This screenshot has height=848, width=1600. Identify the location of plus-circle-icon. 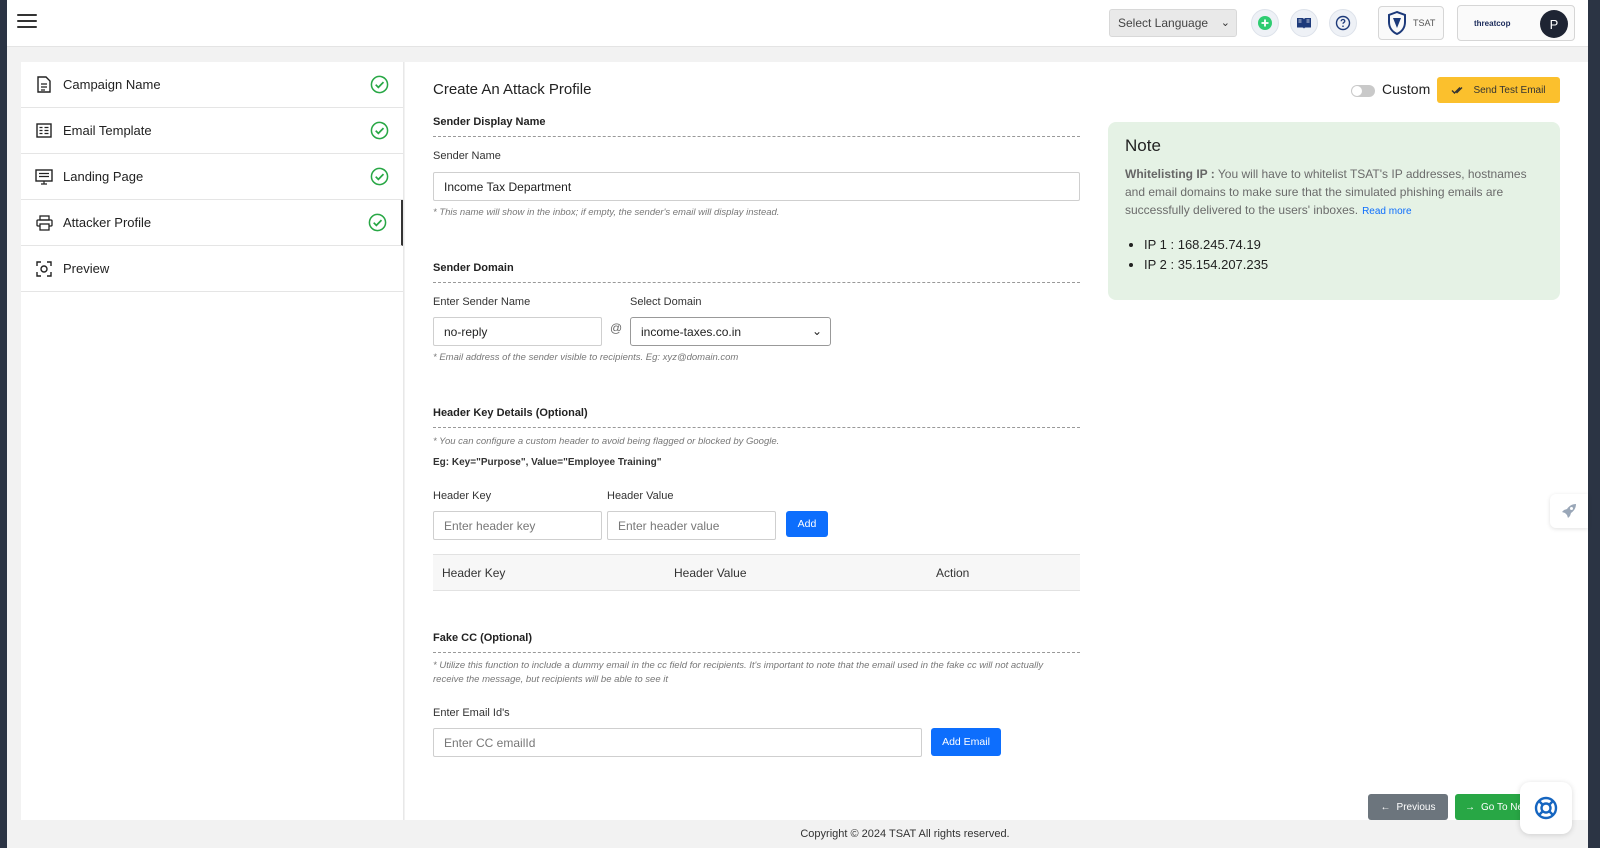
(1265, 23).